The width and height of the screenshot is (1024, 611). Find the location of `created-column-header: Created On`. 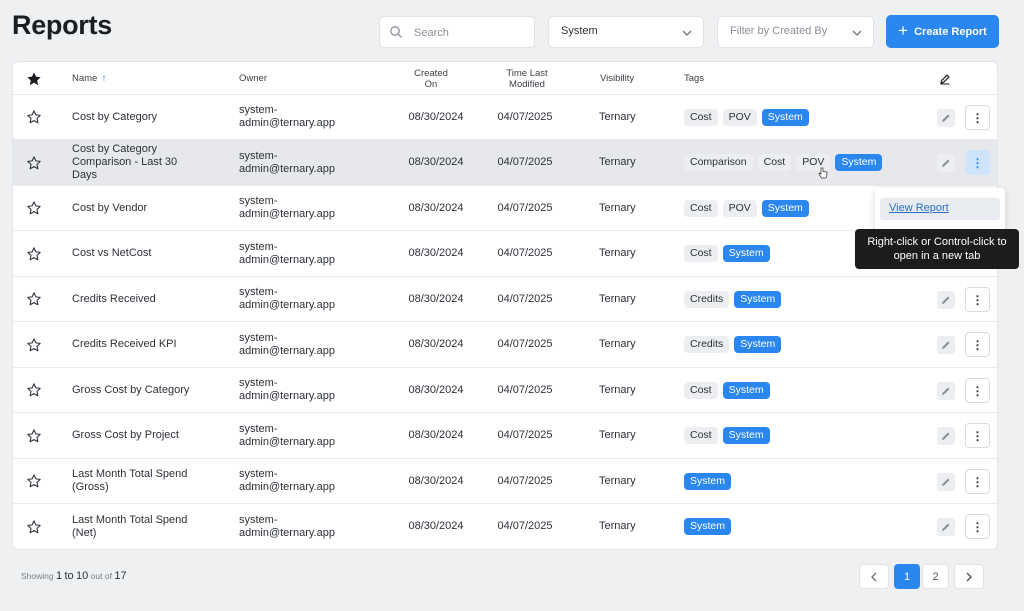

created-column-header: Created On is located at coordinates (431, 78).